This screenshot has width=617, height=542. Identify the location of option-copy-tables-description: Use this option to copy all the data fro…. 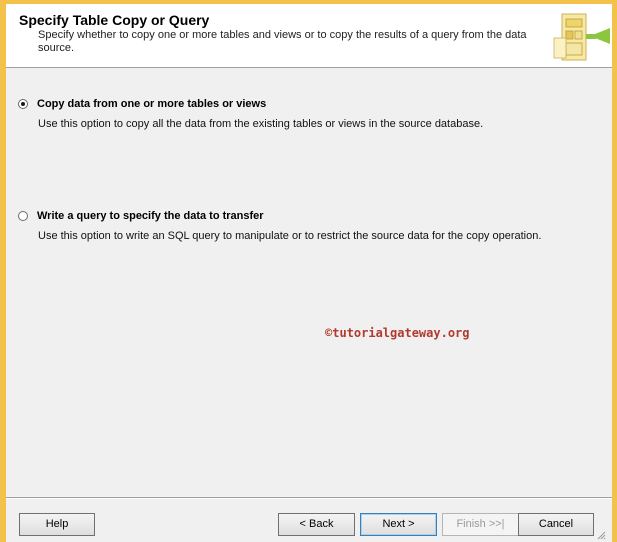
(261, 124).